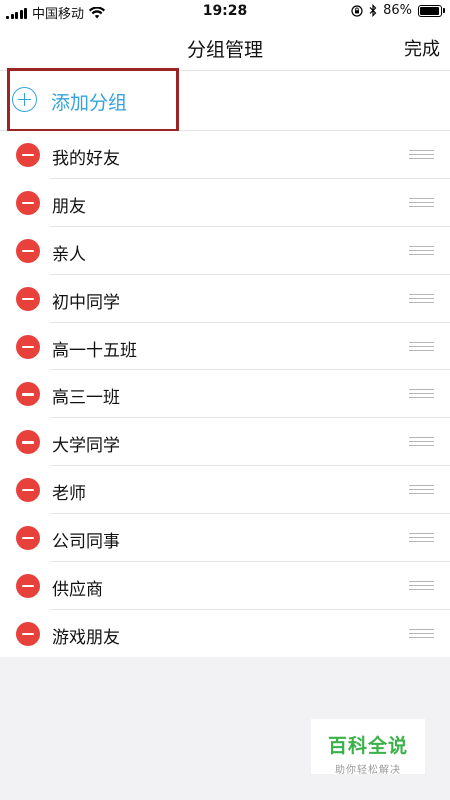 This screenshot has height=800, width=450. What do you see at coordinates (77, 590) in the screenshot?
I see `group-label: 供应商` at bounding box center [77, 590].